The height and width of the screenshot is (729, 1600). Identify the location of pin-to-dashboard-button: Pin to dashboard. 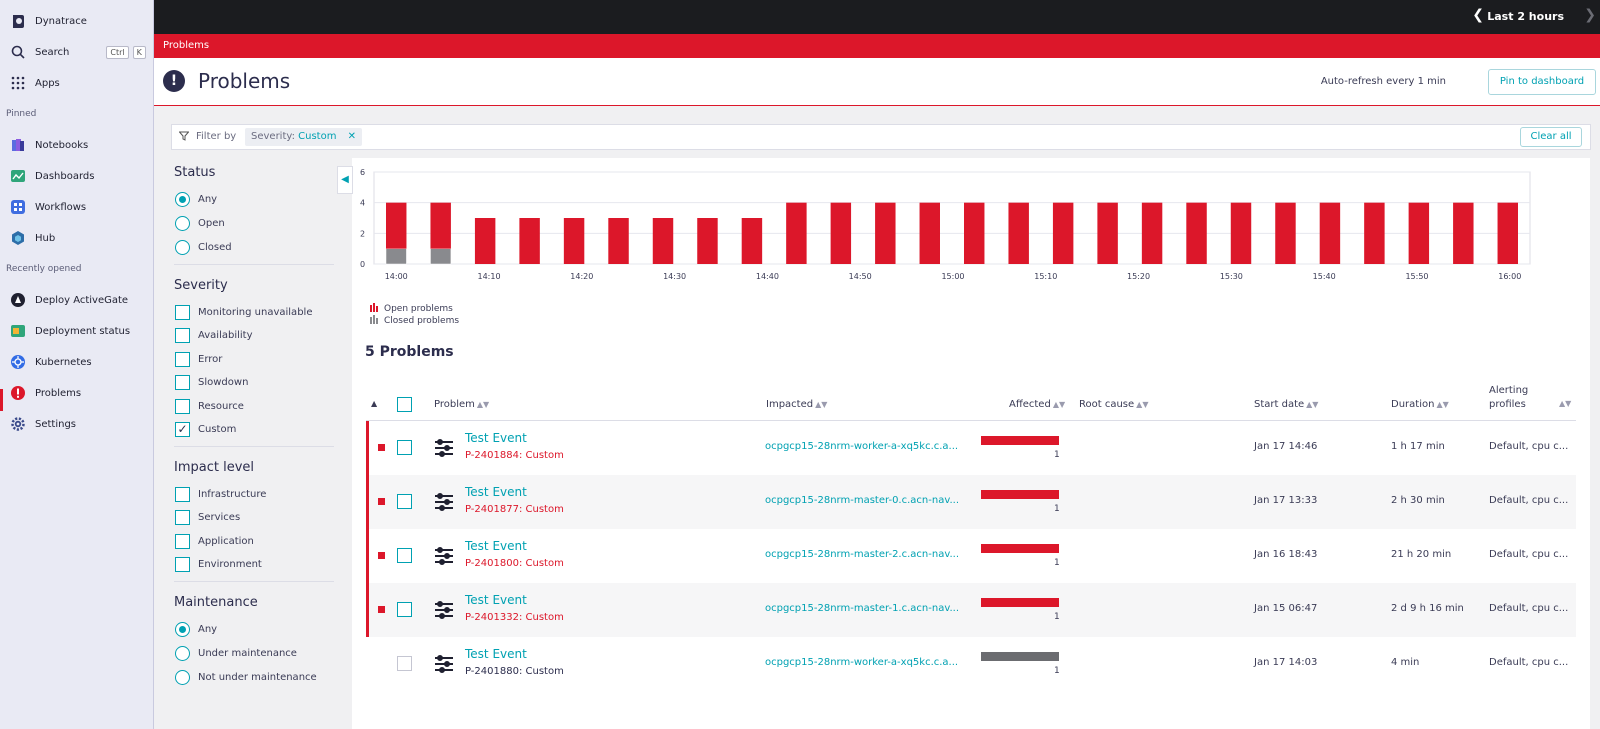
(1542, 82).